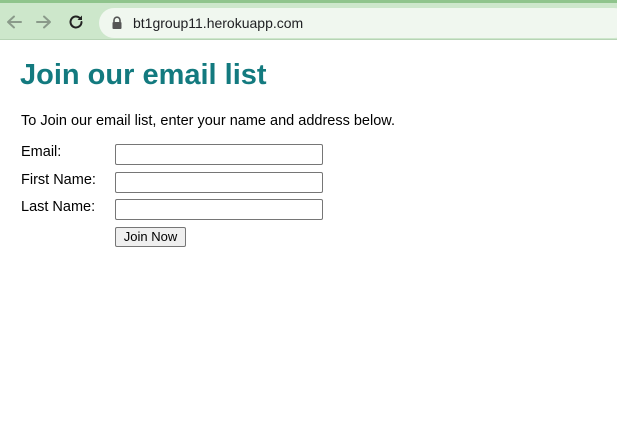  Describe the element at coordinates (219, 209) in the screenshot. I see `last-name-field` at that location.